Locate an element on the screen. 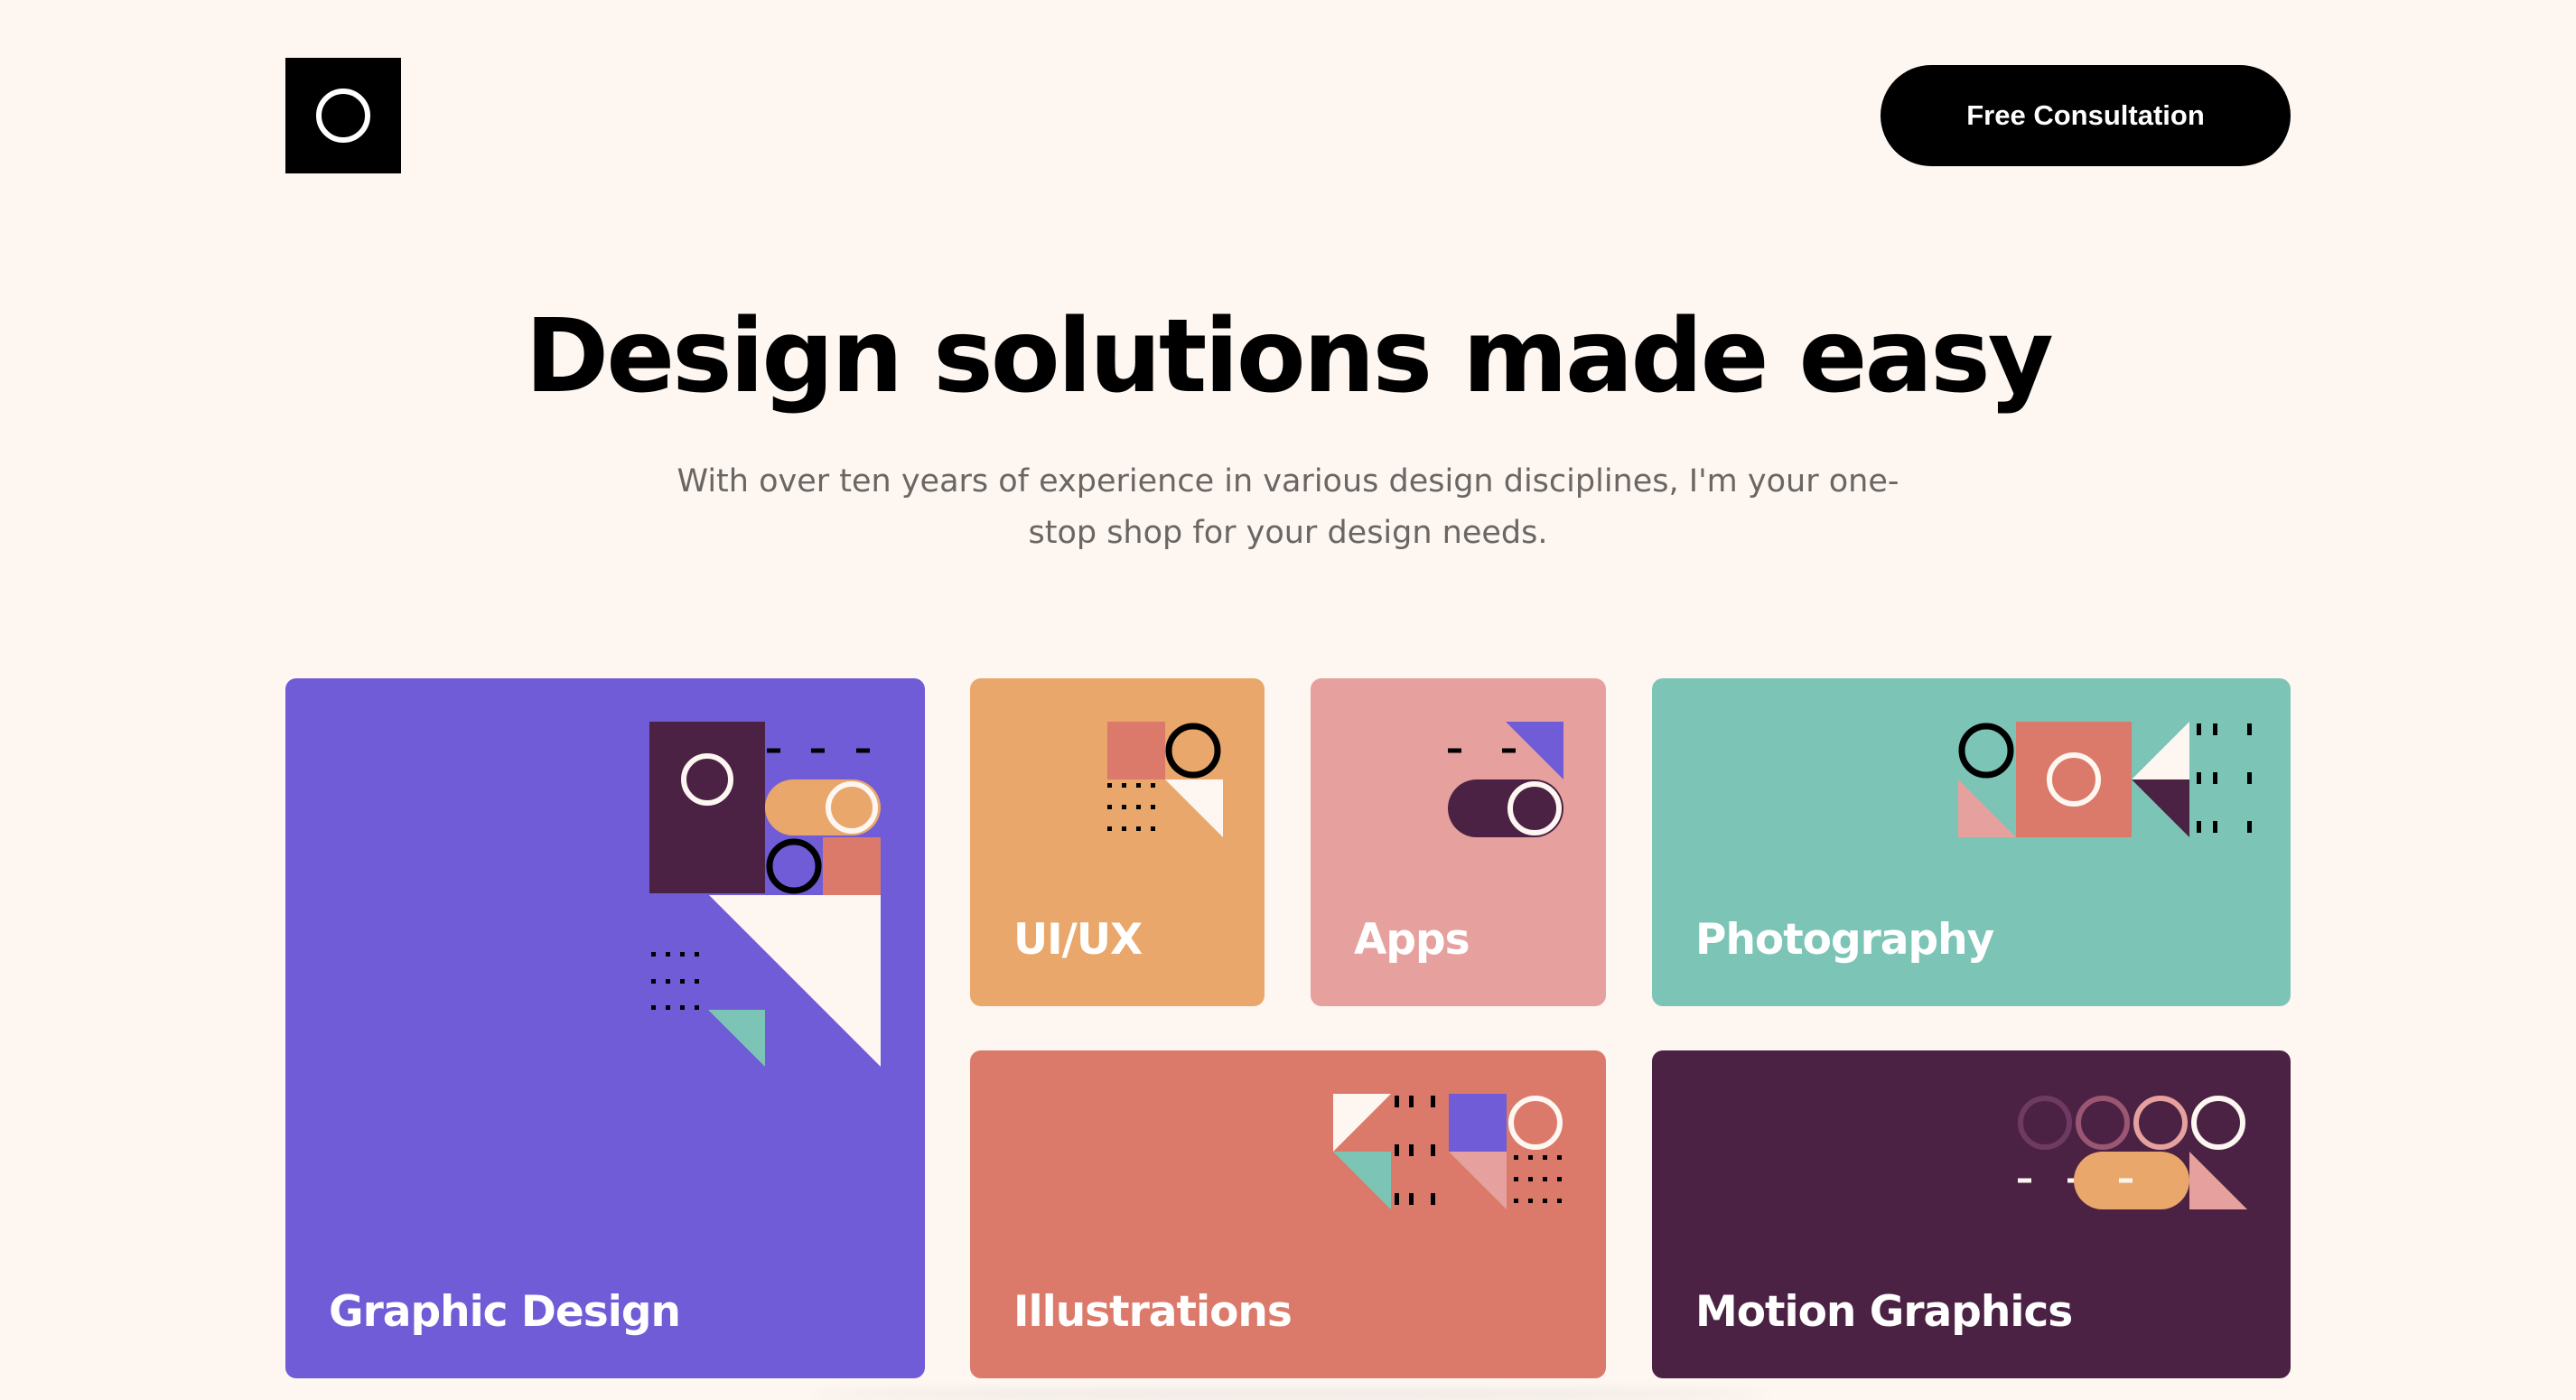 This screenshot has height=1400, width=2576. service-label: UI/UX is located at coordinates (1078, 940).